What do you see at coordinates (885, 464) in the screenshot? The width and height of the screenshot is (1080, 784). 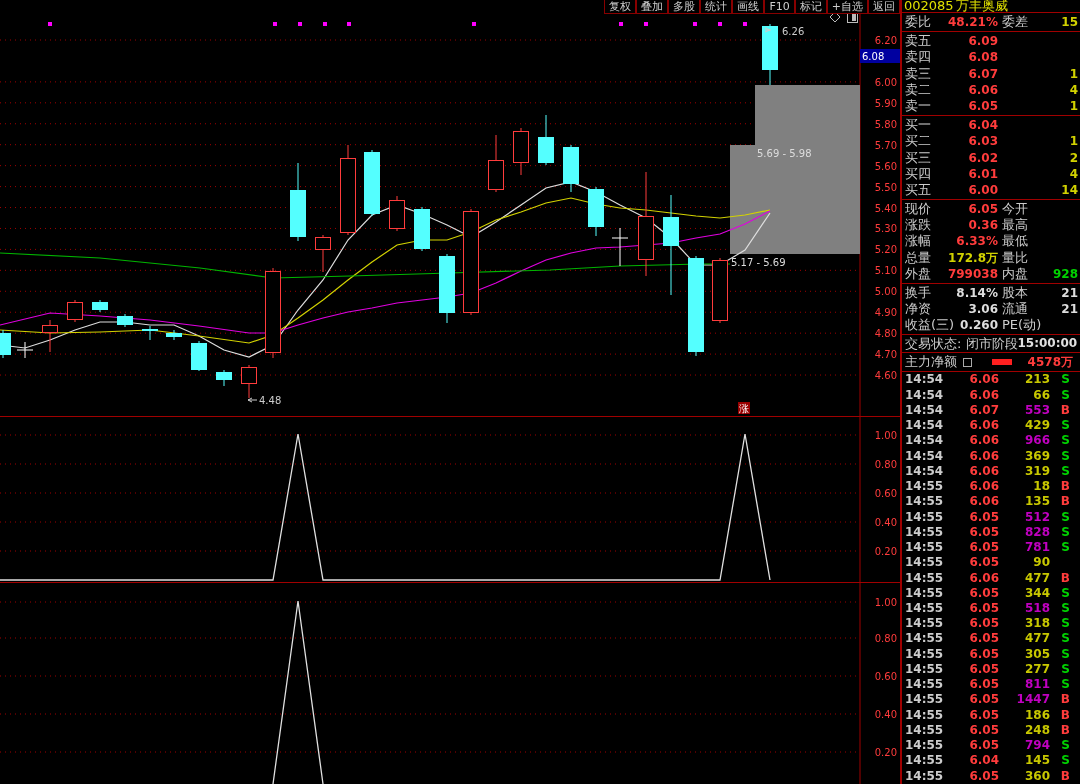 I see `axis-label: 0.80` at bounding box center [885, 464].